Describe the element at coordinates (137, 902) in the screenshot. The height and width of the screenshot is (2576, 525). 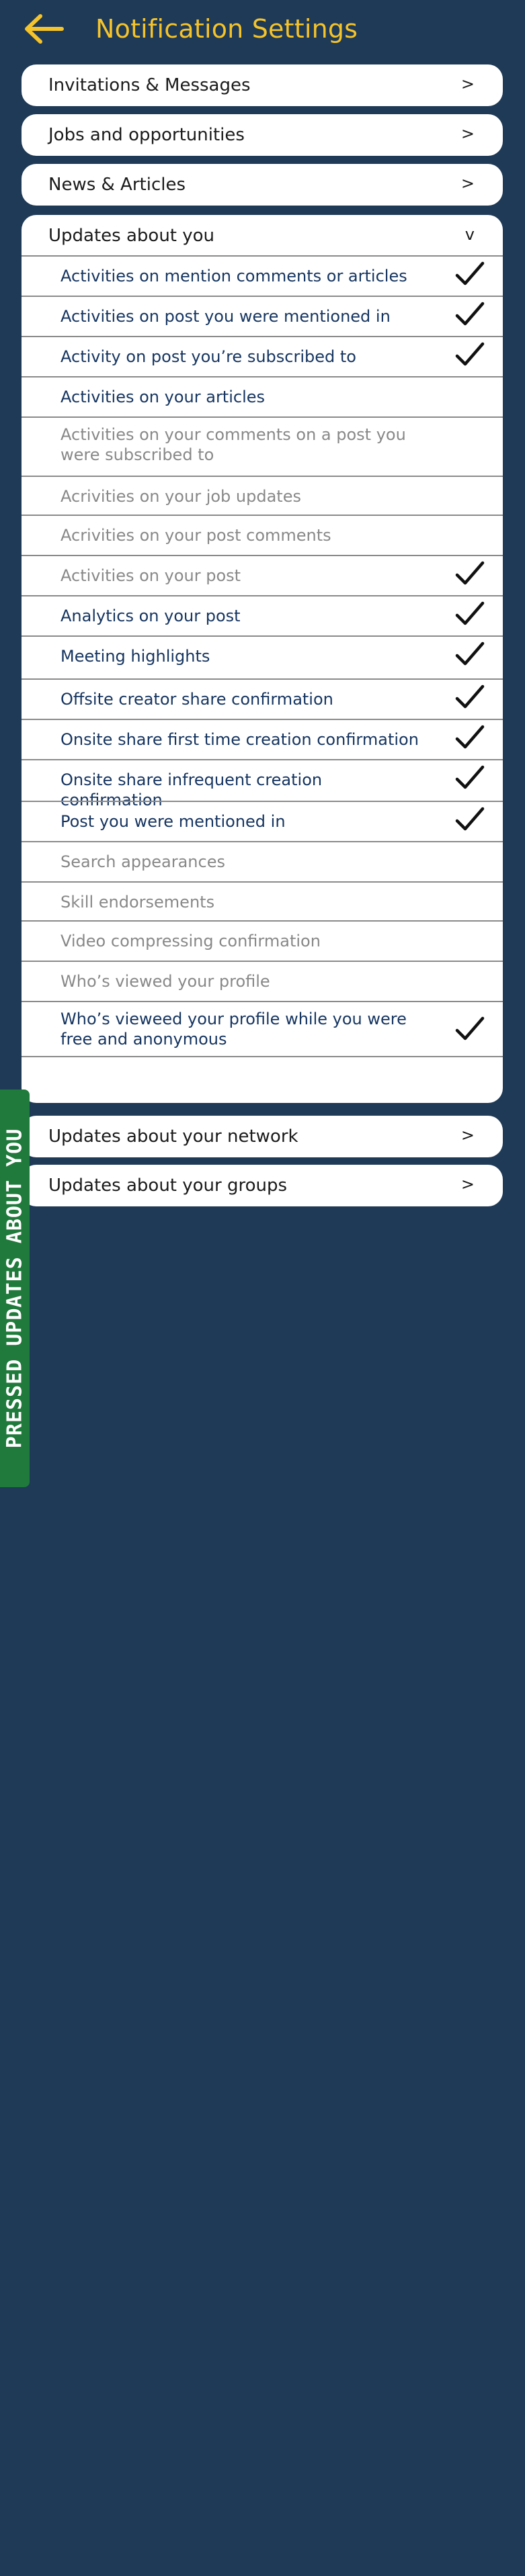
I see `notification-item-label: Skill endorsements` at that location.